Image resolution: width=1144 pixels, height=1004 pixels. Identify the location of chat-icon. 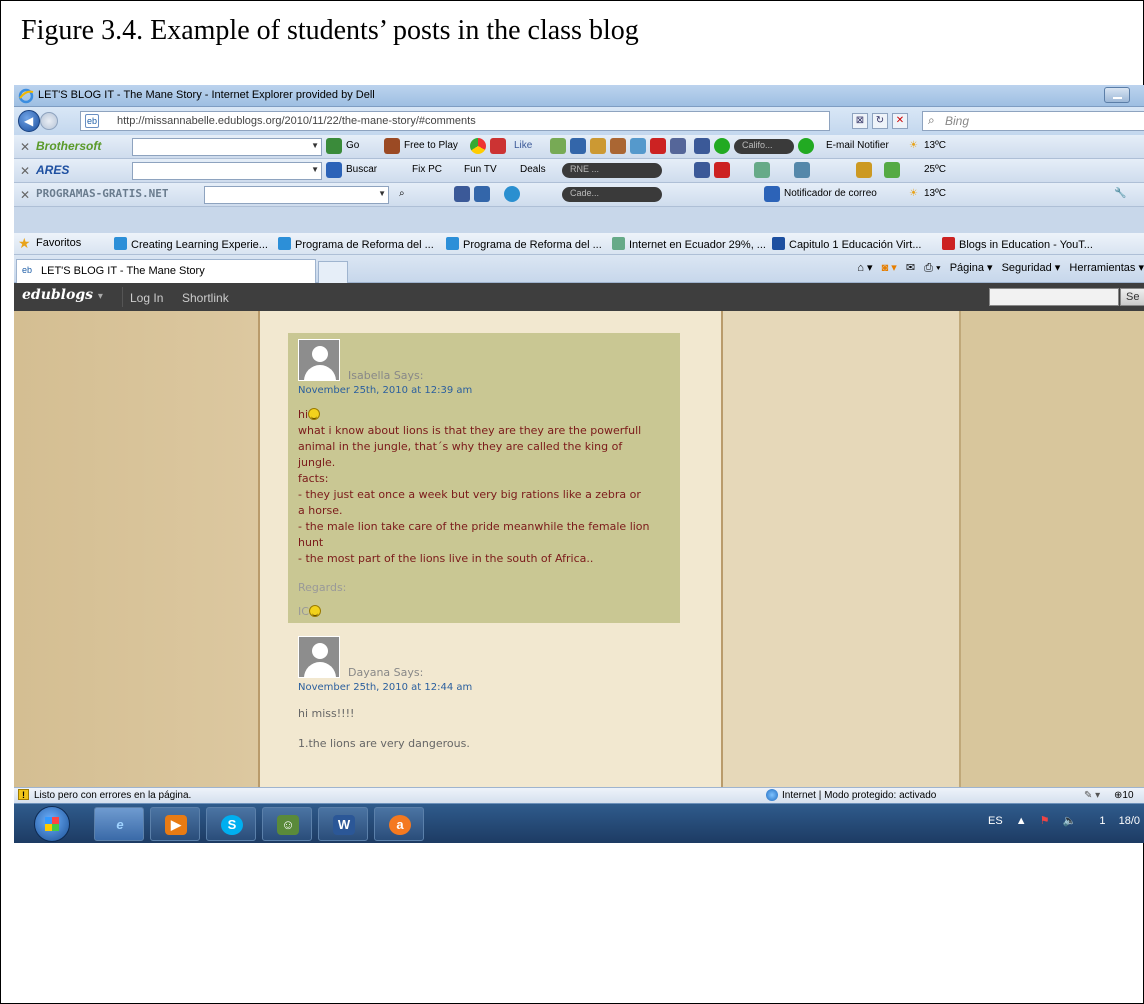
(638, 146).